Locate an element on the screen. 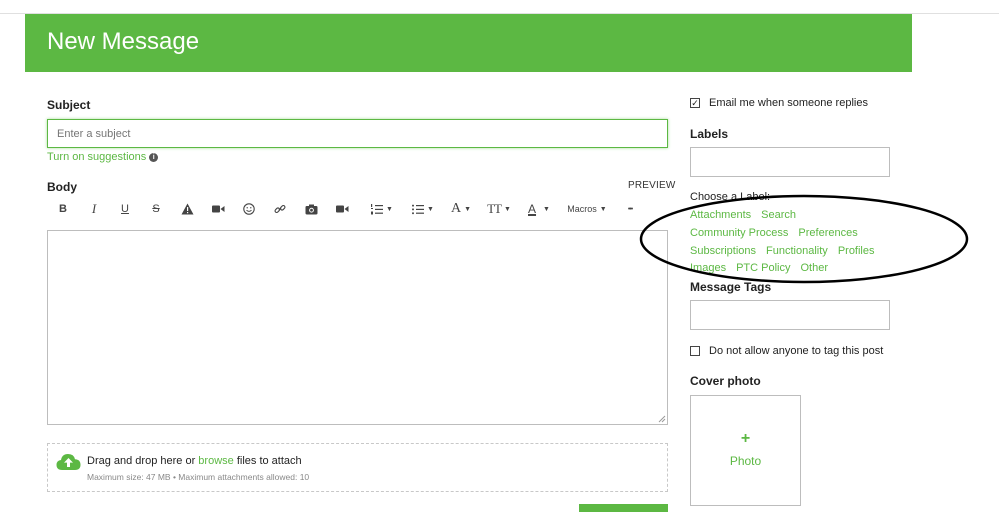 This screenshot has width=999, height=512. page-header: New Message is located at coordinates (468, 43).